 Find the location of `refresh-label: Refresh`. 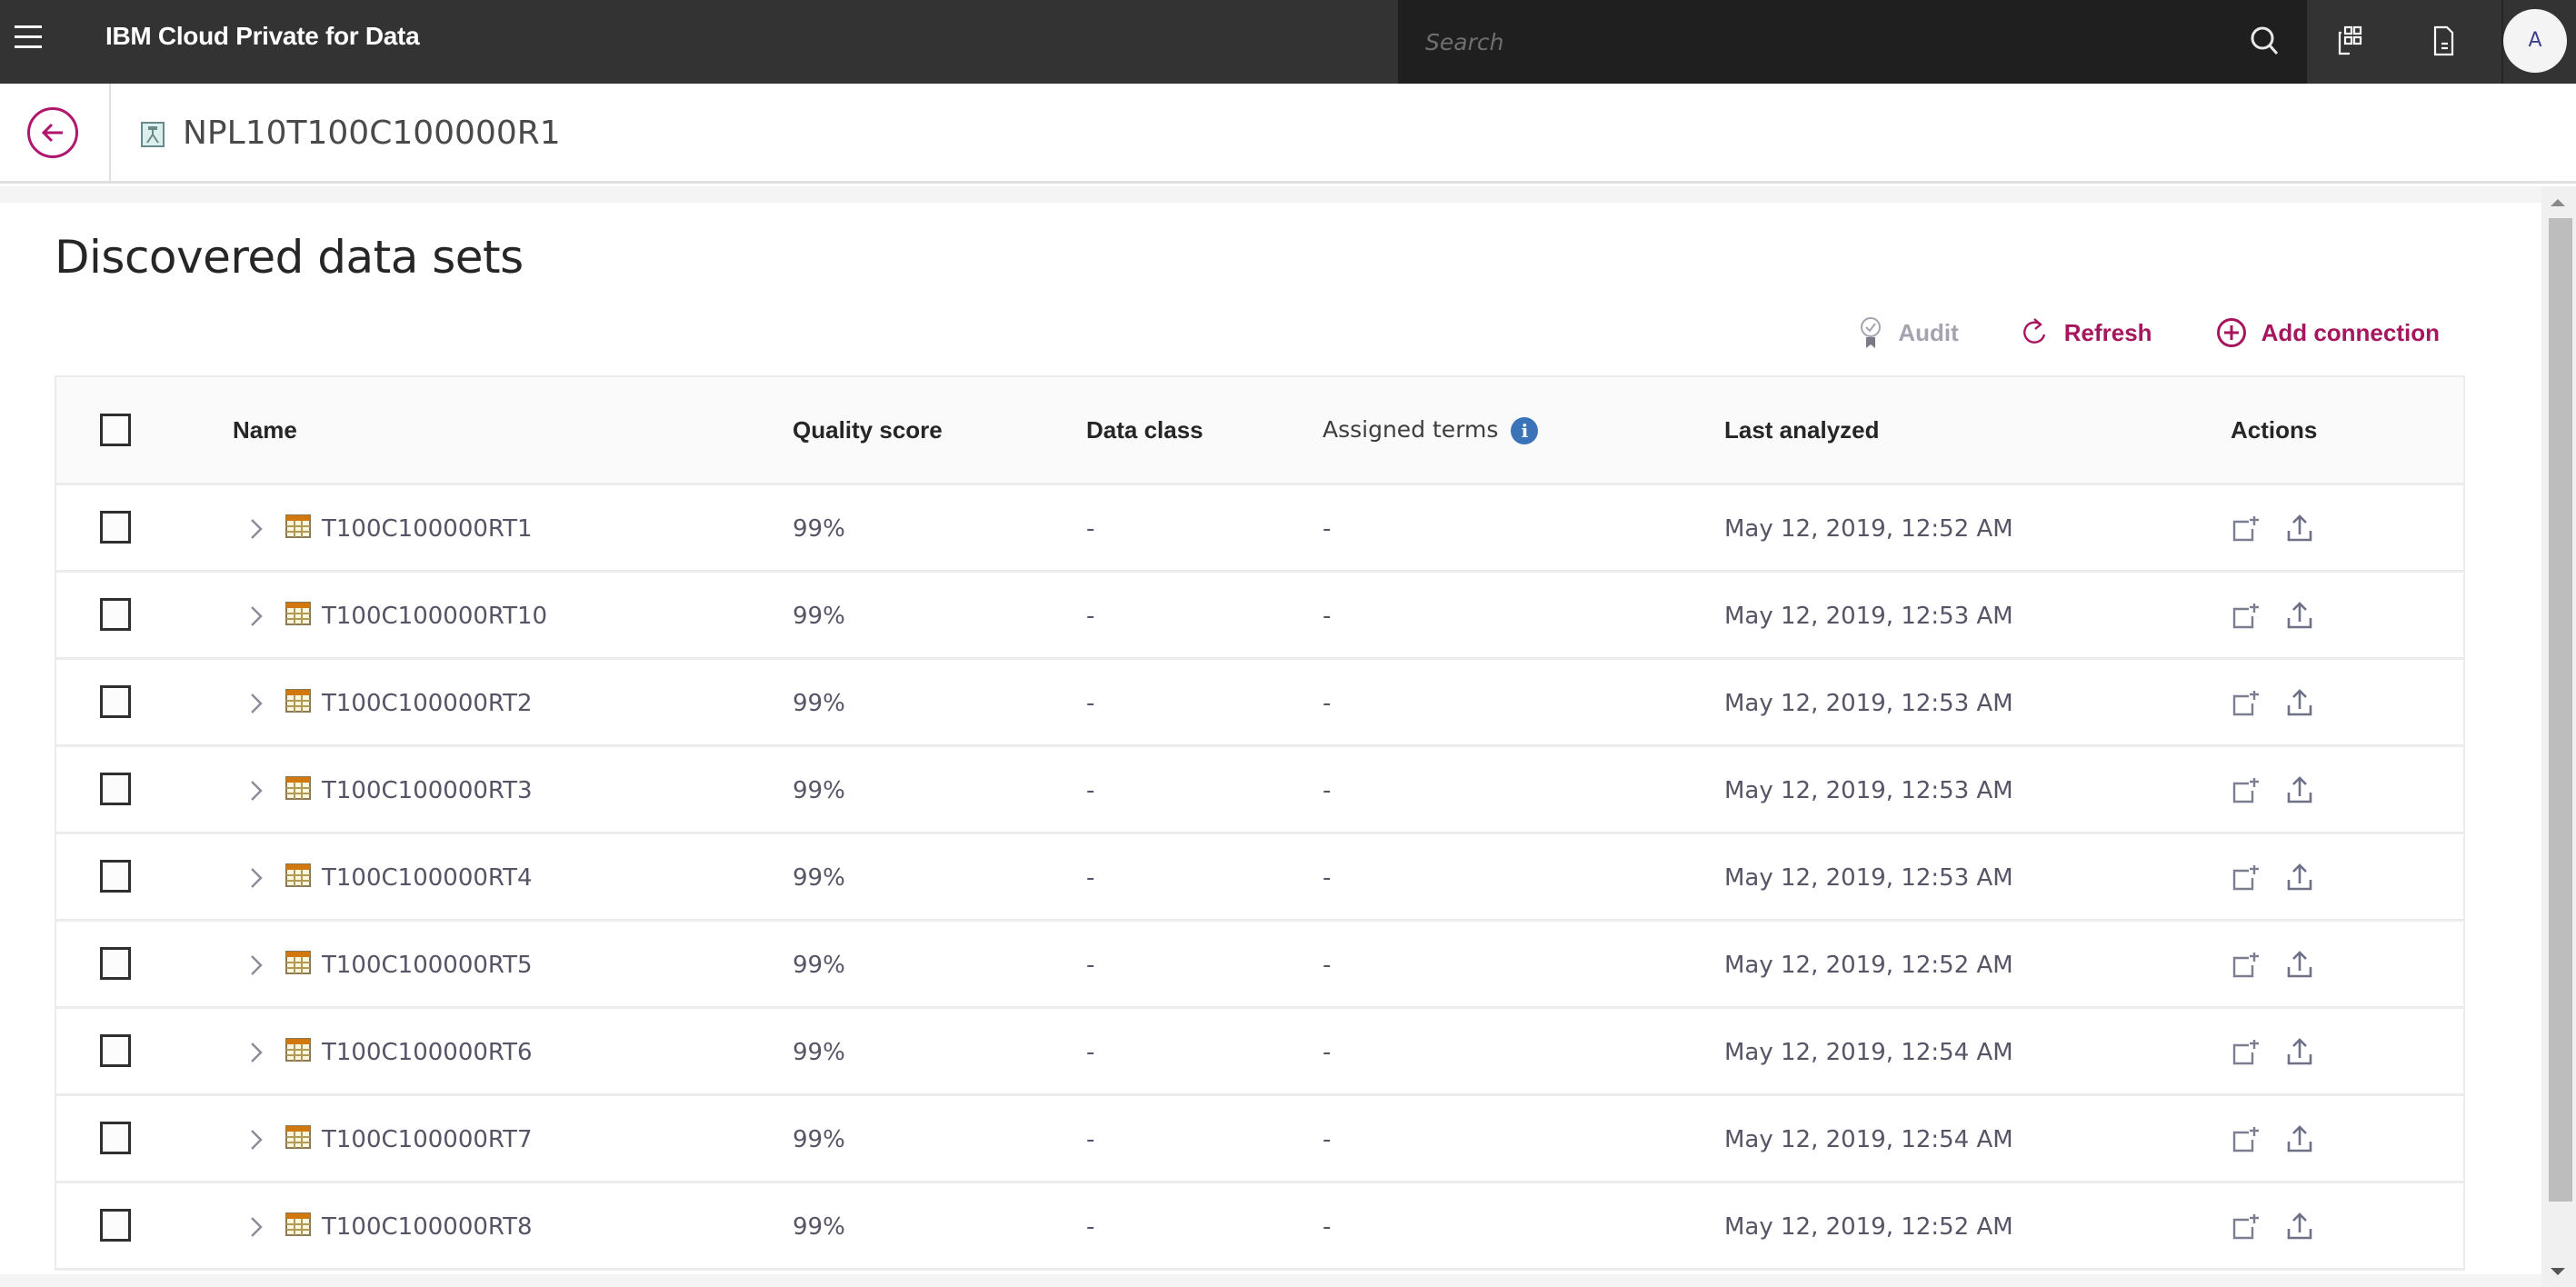

refresh-label: Refresh is located at coordinates (2107, 332).